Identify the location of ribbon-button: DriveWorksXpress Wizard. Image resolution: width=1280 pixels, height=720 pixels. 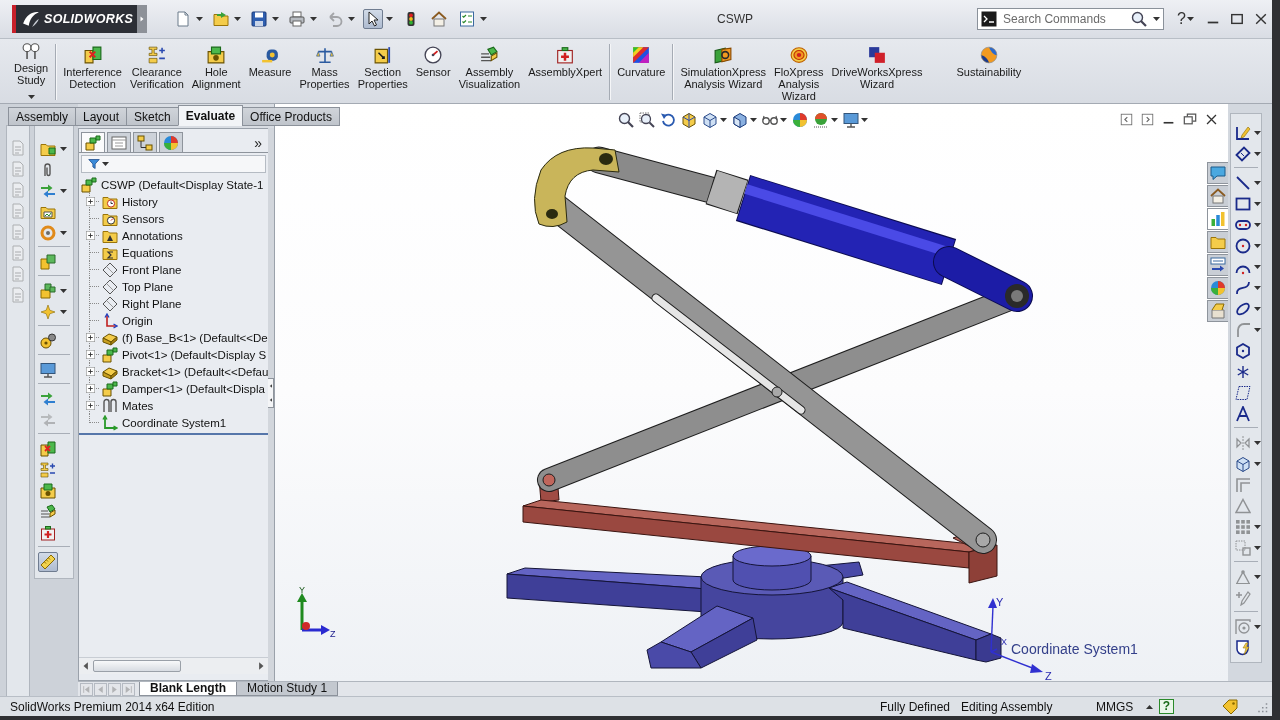
(877, 64).